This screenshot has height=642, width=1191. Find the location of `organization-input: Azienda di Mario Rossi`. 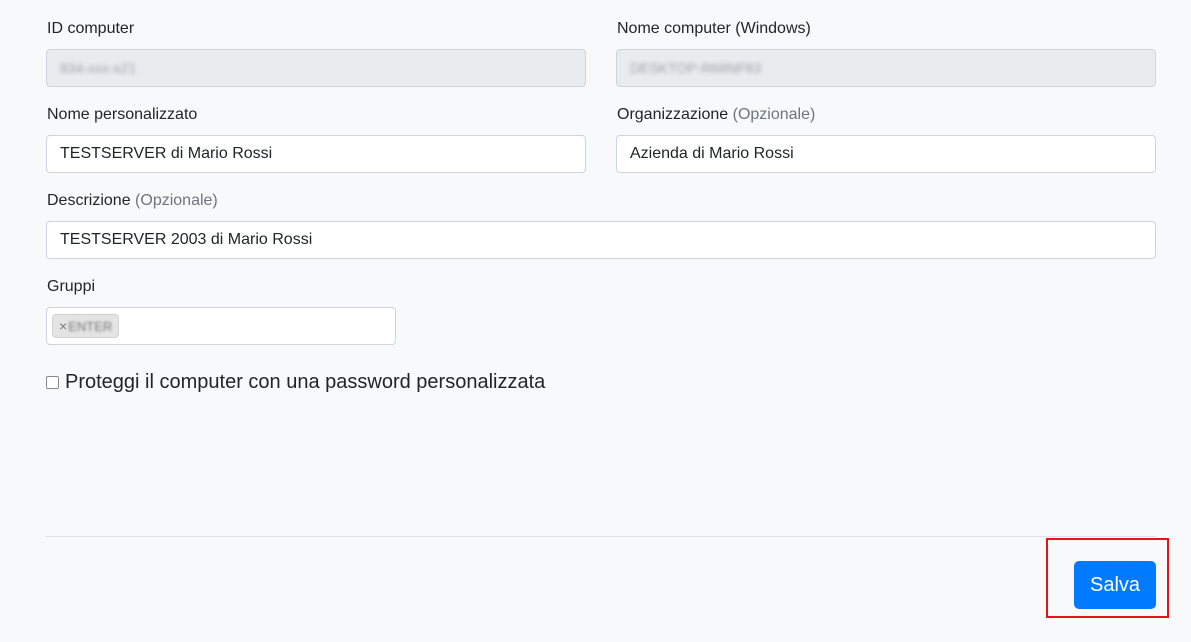

organization-input: Azienda di Mario Rossi is located at coordinates (886, 154).